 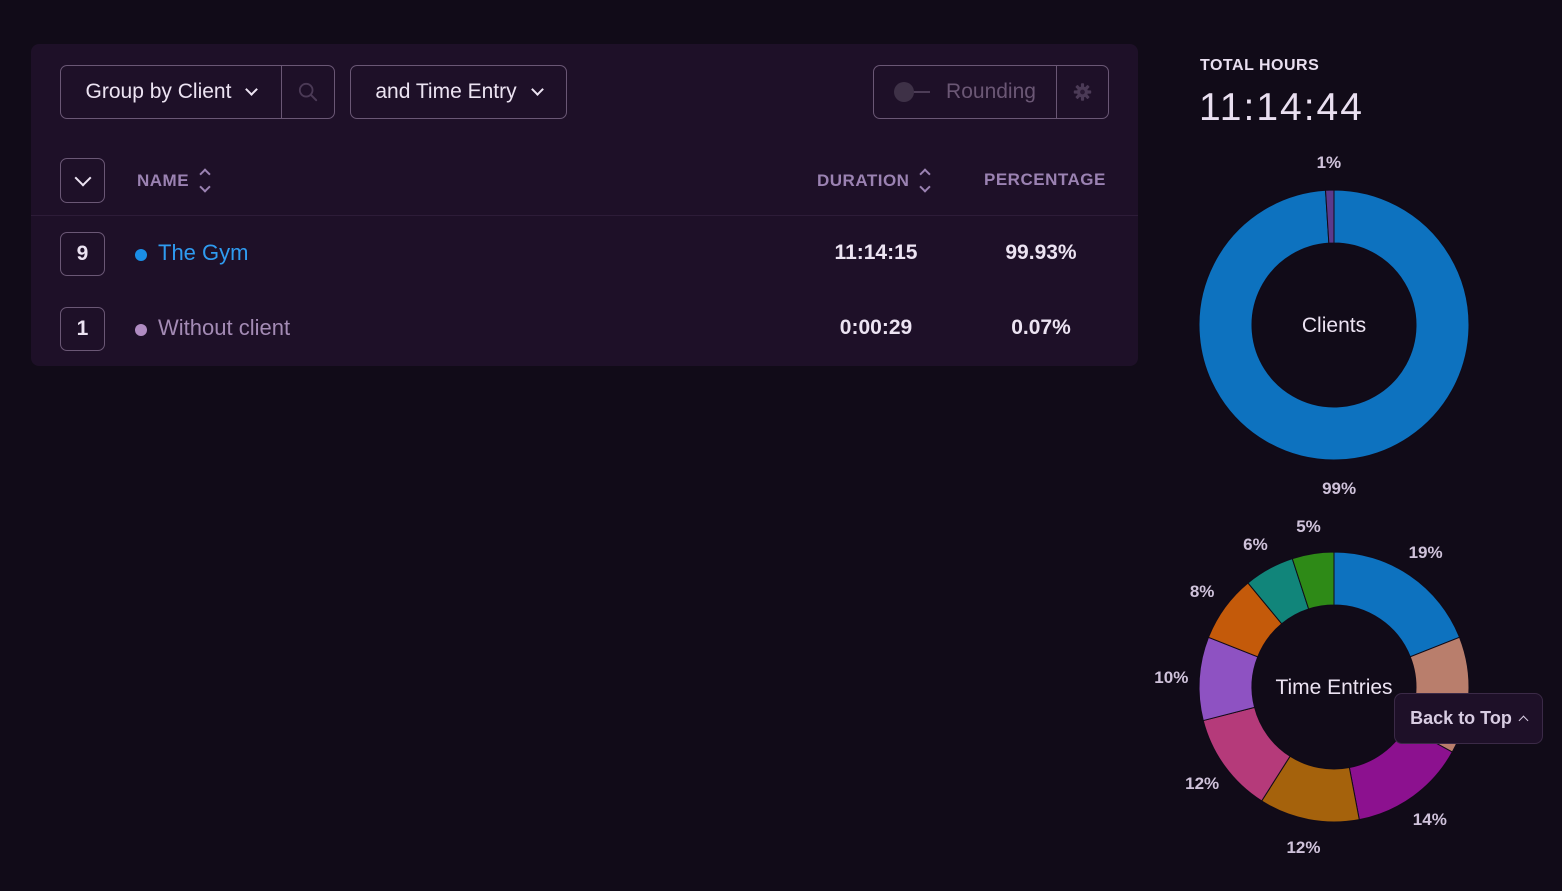 I want to click on group-by-select: Group by Client, so click(x=171, y=92).